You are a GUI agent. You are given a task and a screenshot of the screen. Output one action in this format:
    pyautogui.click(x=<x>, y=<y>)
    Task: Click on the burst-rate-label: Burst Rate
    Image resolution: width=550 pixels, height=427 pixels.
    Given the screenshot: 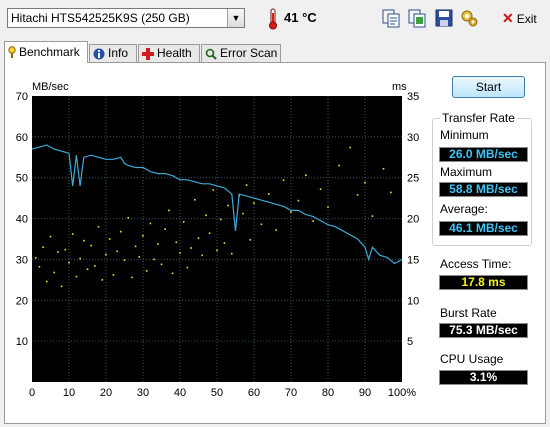 What is the action you would take?
    pyautogui.click(x=468, y=313)
    